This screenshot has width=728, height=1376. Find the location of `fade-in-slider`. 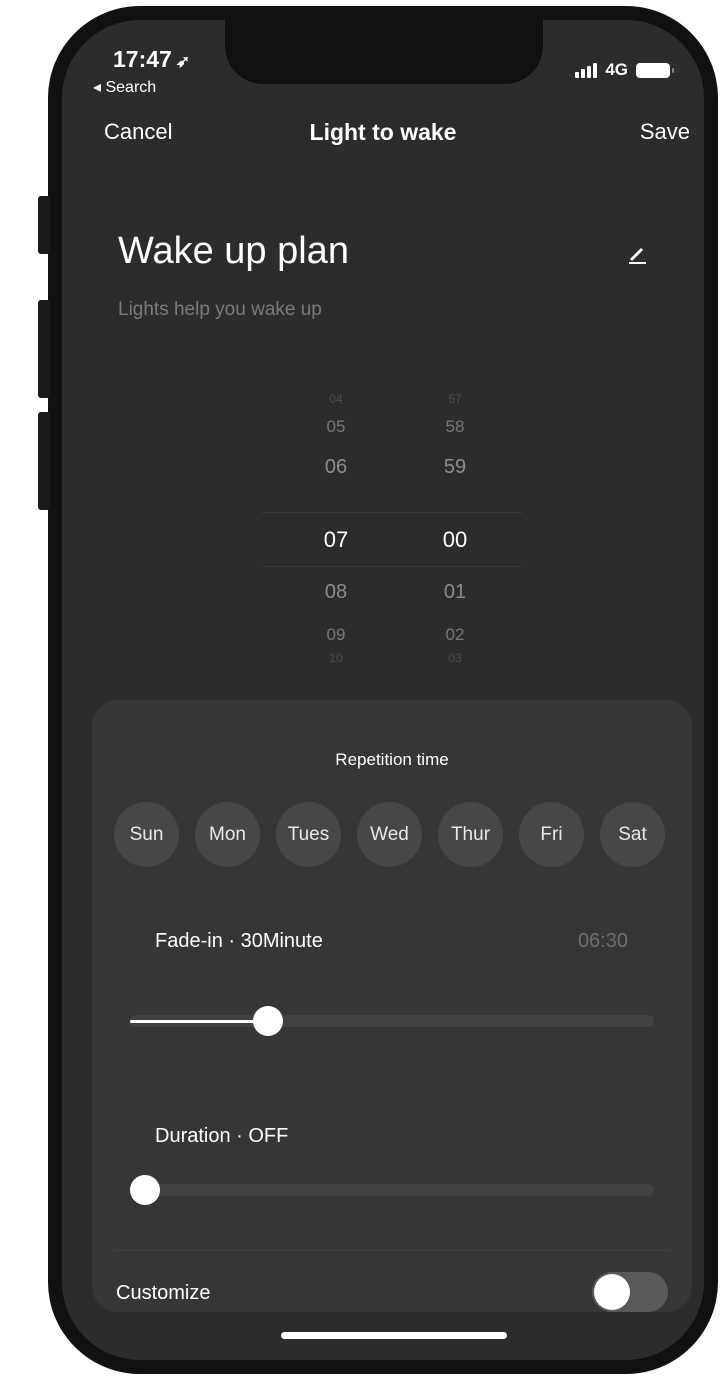

fade-in-slider is located at coordinates (392, 1021).